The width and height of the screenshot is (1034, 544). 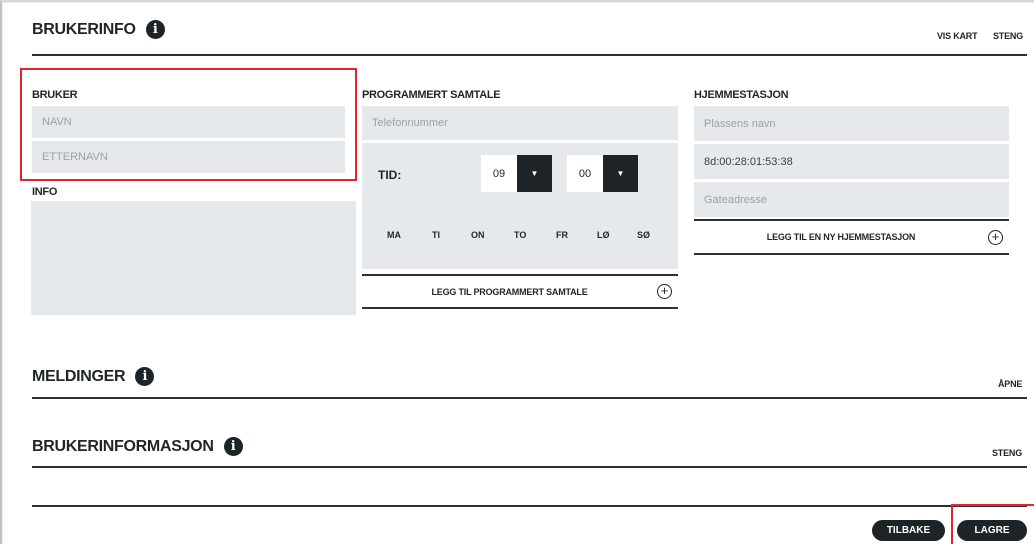 What do you see at coordinates (390, 175) in the screenshot?
I see `tid-label: TID:` at bounding box center [390, 175].